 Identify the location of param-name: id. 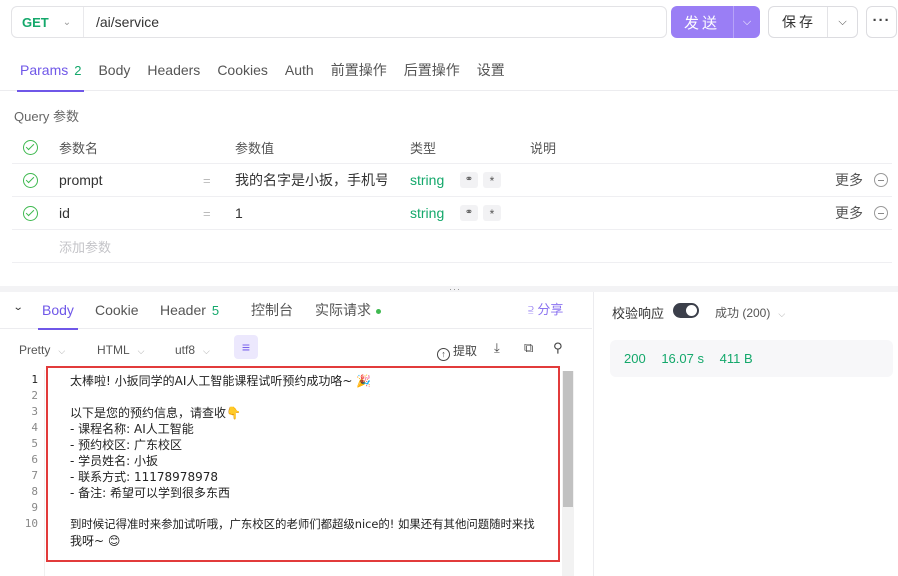
(64, 213).